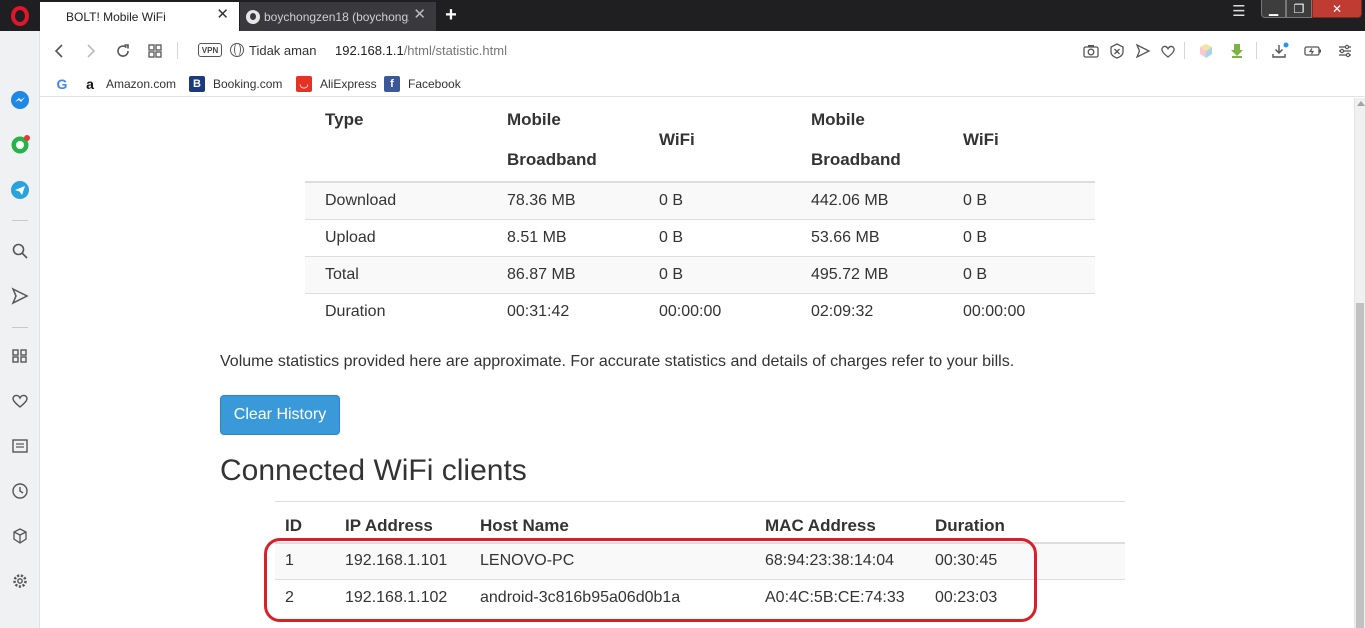 The width and height of the screenshot is (1365, 628). Describe the element at coordinates (197, 83) in the screenshot. I see `booking-icon: B` at that location.